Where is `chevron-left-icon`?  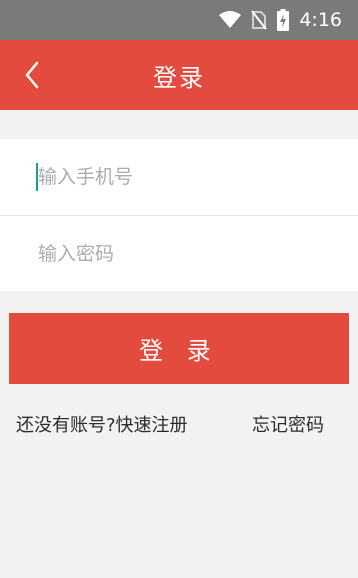
chevron-left-icon is located at coordinates (32, 75).